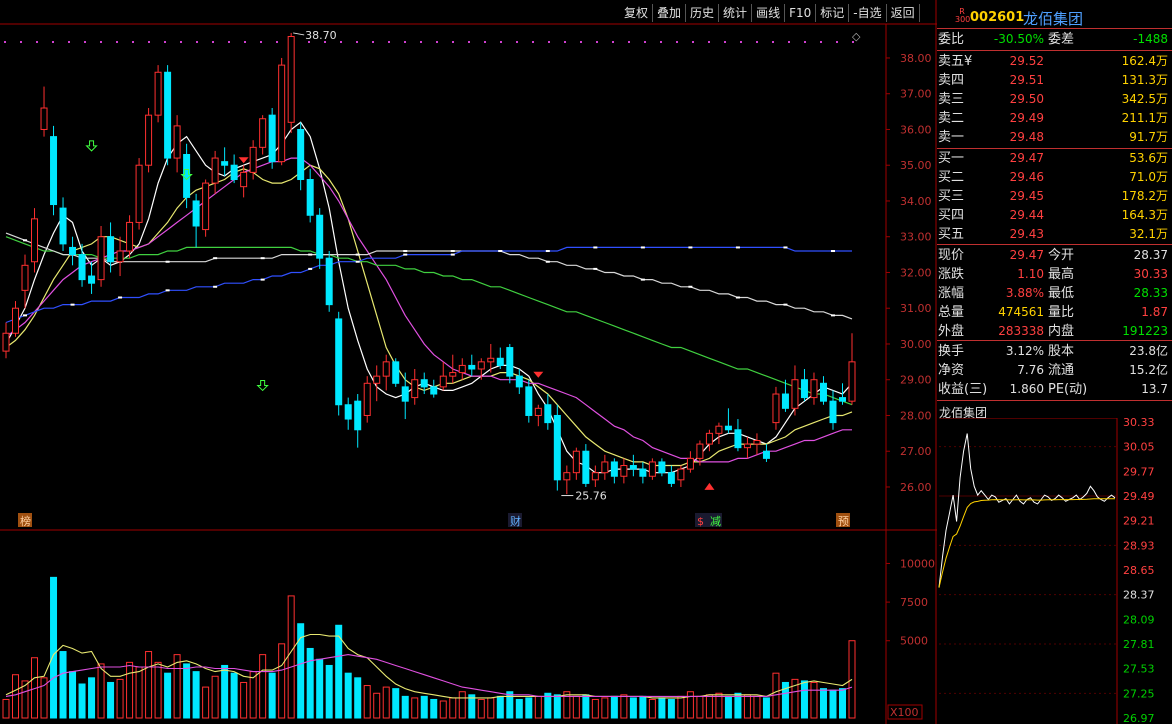  I want to click on sell-row: 卖二 29.49 211.1万, so click(1053, 118).